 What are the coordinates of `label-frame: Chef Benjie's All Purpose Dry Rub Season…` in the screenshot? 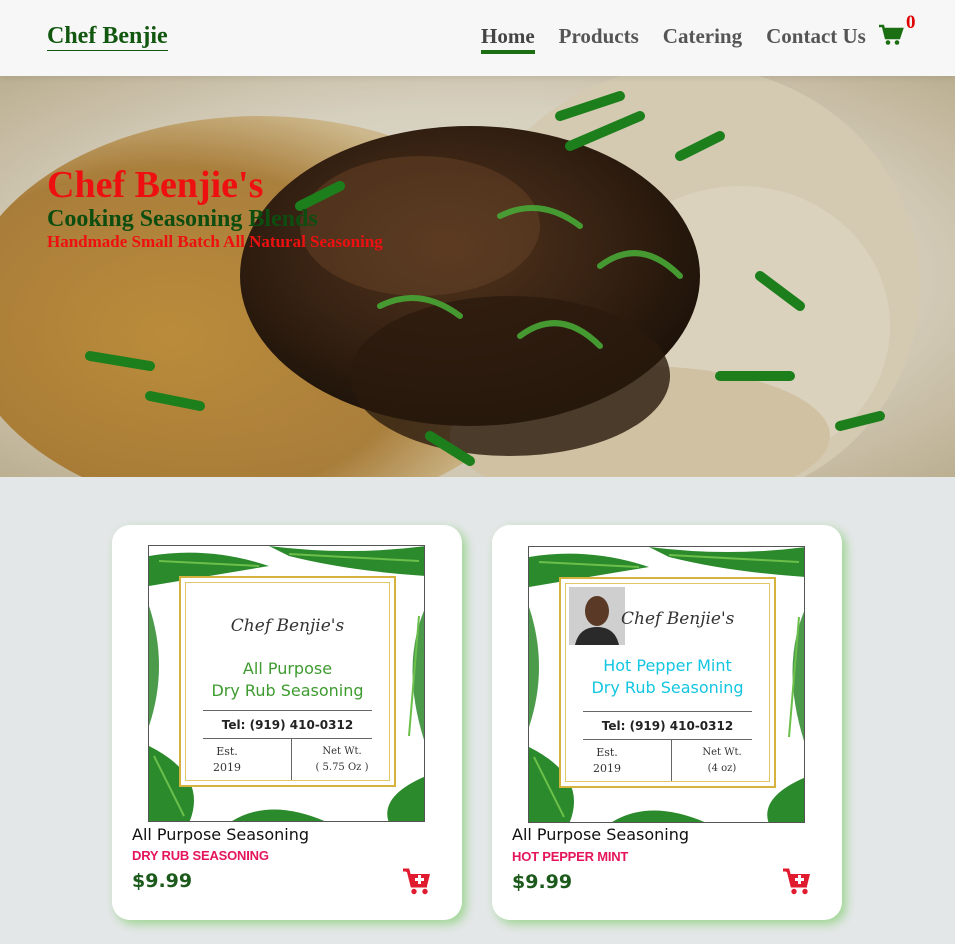 It's located at (287, 681).